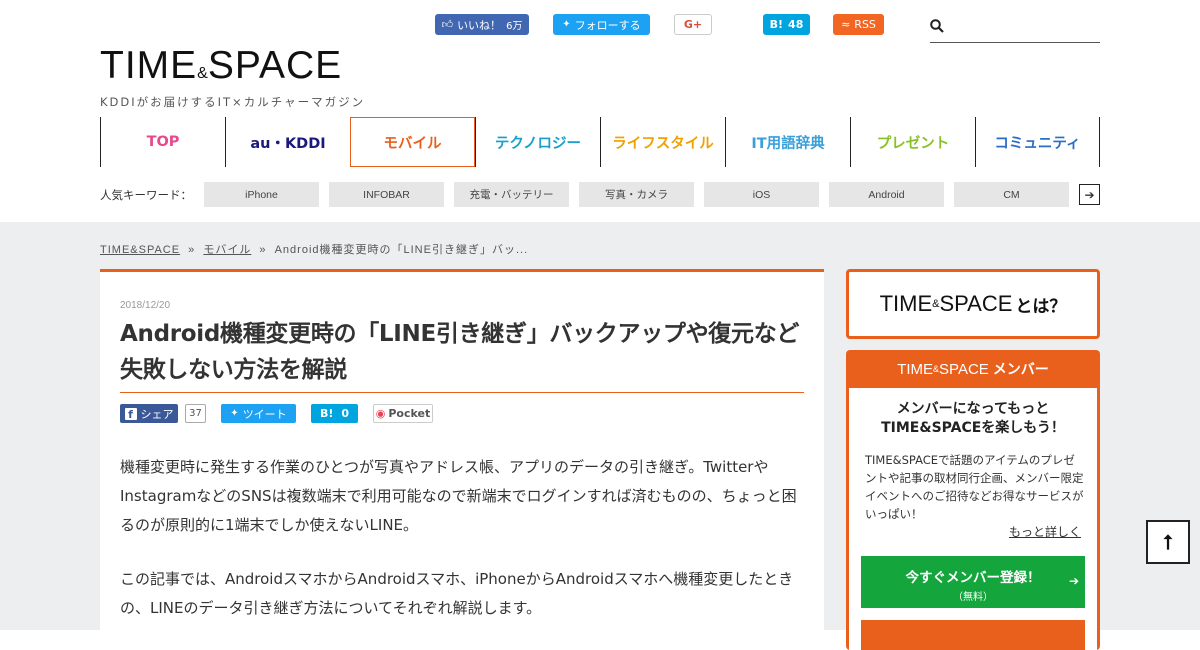 The width and height of the screenshot is (1200, 650). I want to click on tweet-label: ツイート, so click(264, 414).